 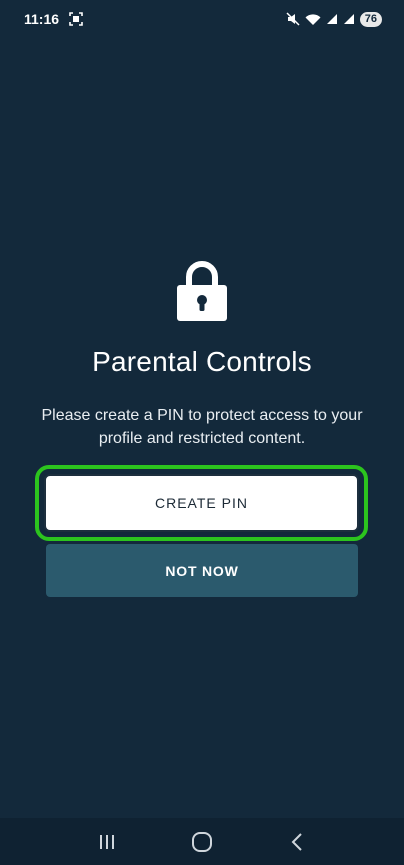 I want to click on navigation-bar, so click(x=202, y=841).